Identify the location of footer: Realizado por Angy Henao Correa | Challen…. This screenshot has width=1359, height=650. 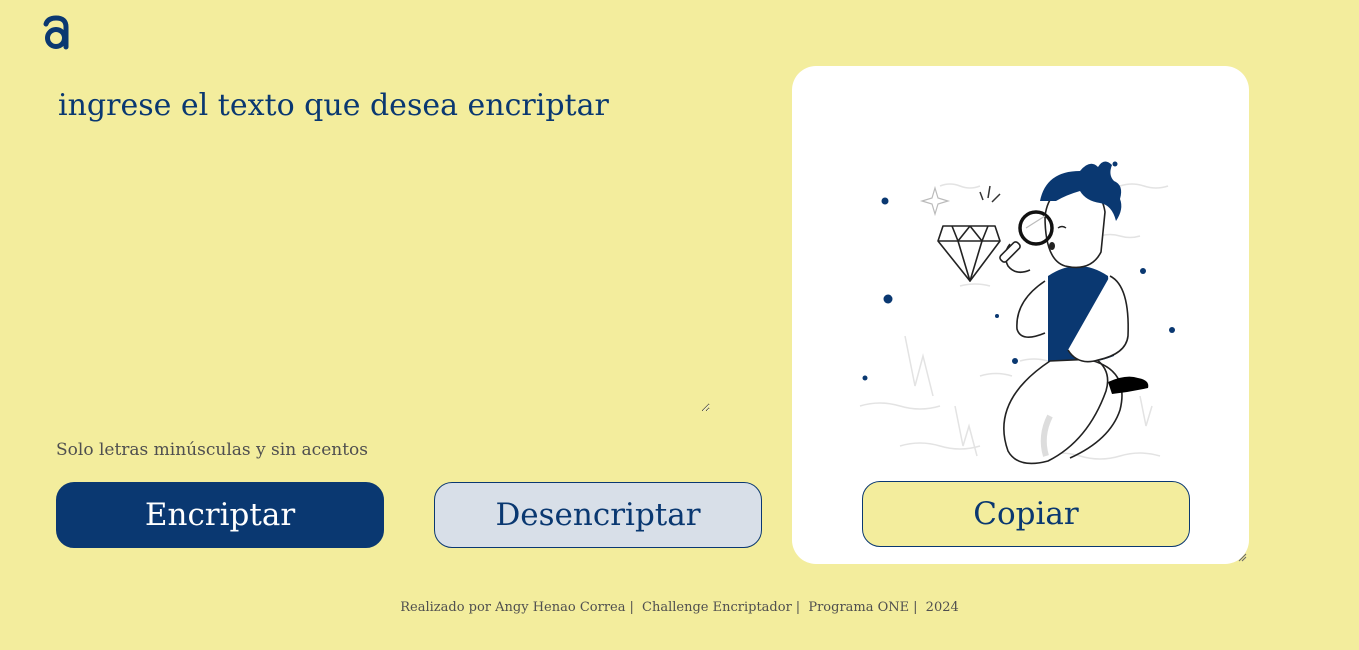
(679, 607).